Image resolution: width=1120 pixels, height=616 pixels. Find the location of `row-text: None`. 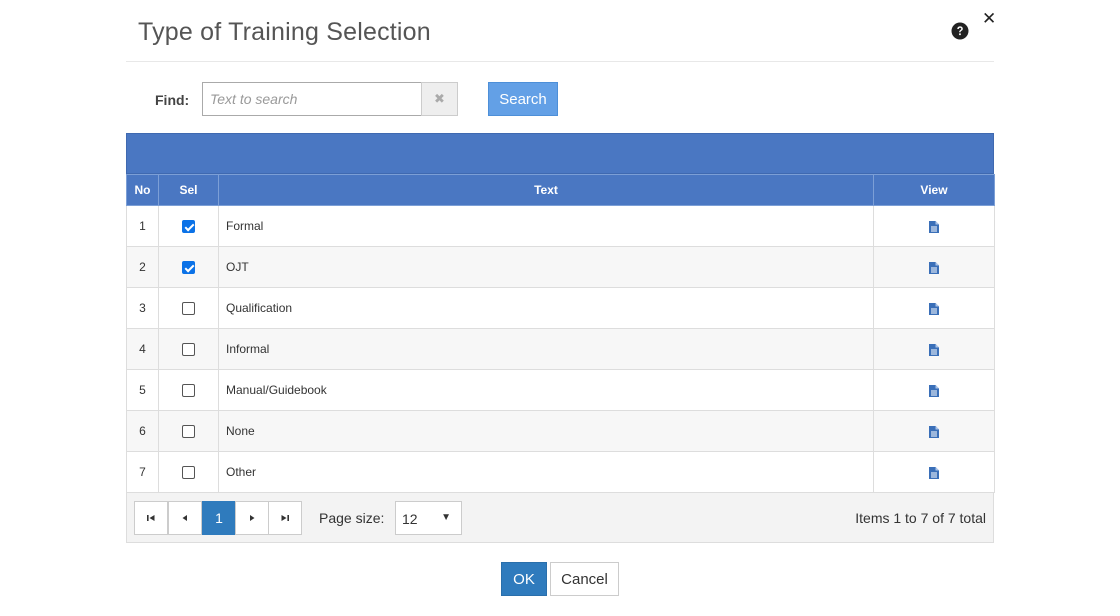

row-text: None is located at coordinates (546, 431).